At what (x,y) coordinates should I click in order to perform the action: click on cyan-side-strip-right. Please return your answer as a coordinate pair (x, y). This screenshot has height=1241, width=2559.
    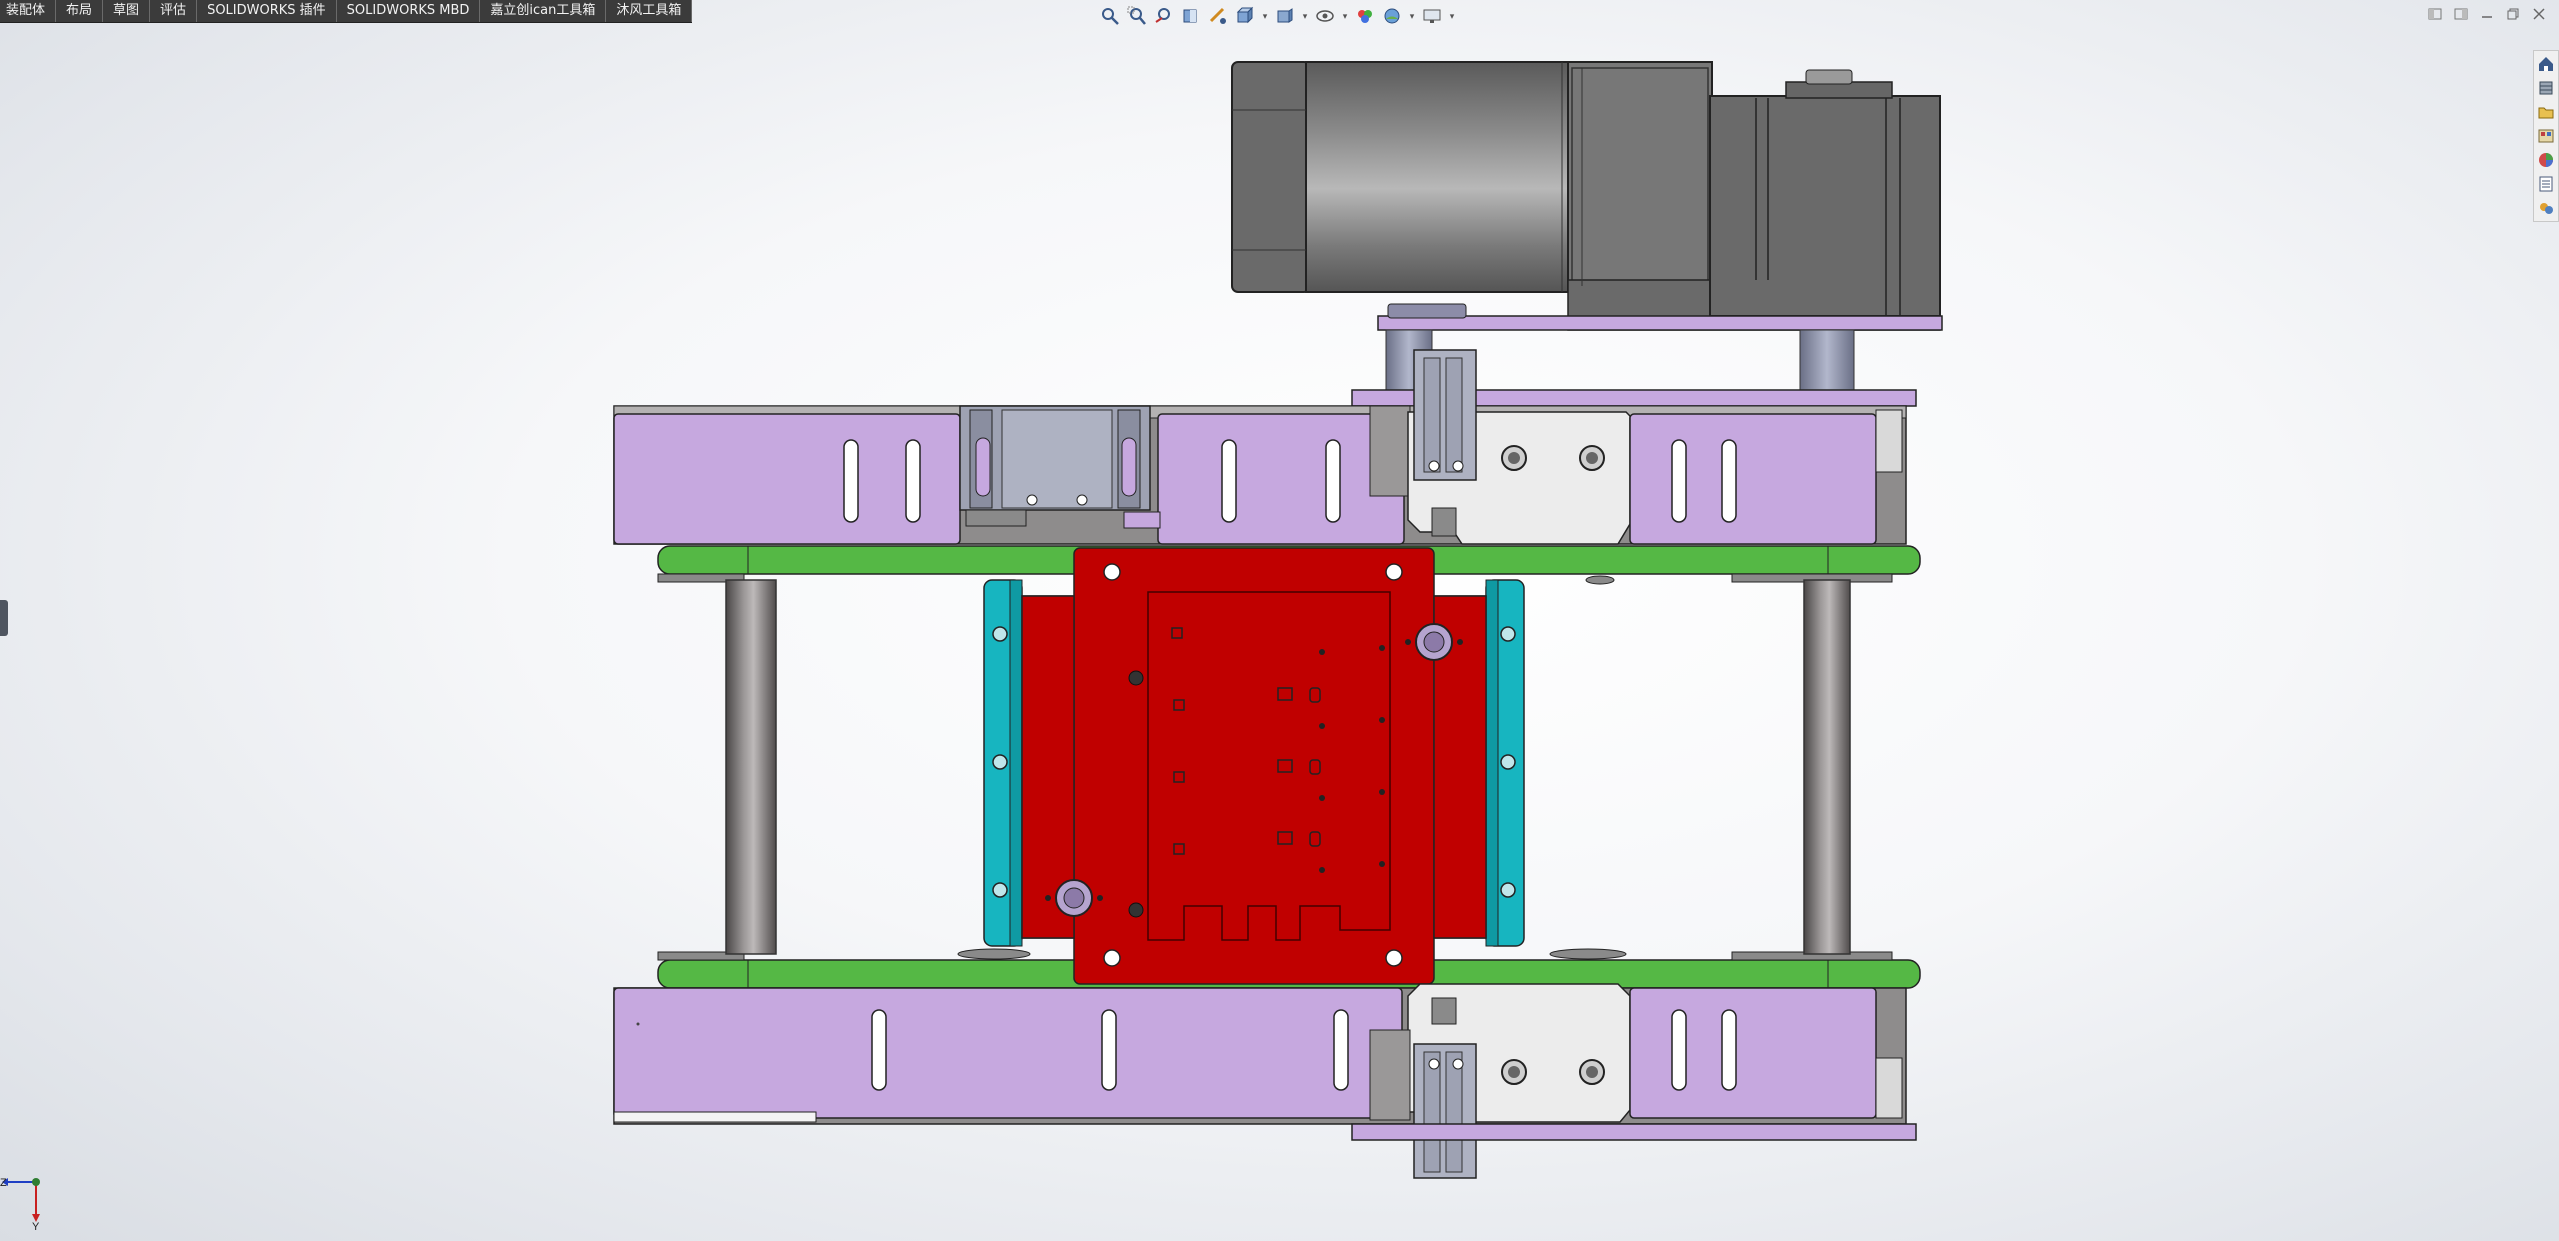
    Looking at the image, I should click on (1505, 763).